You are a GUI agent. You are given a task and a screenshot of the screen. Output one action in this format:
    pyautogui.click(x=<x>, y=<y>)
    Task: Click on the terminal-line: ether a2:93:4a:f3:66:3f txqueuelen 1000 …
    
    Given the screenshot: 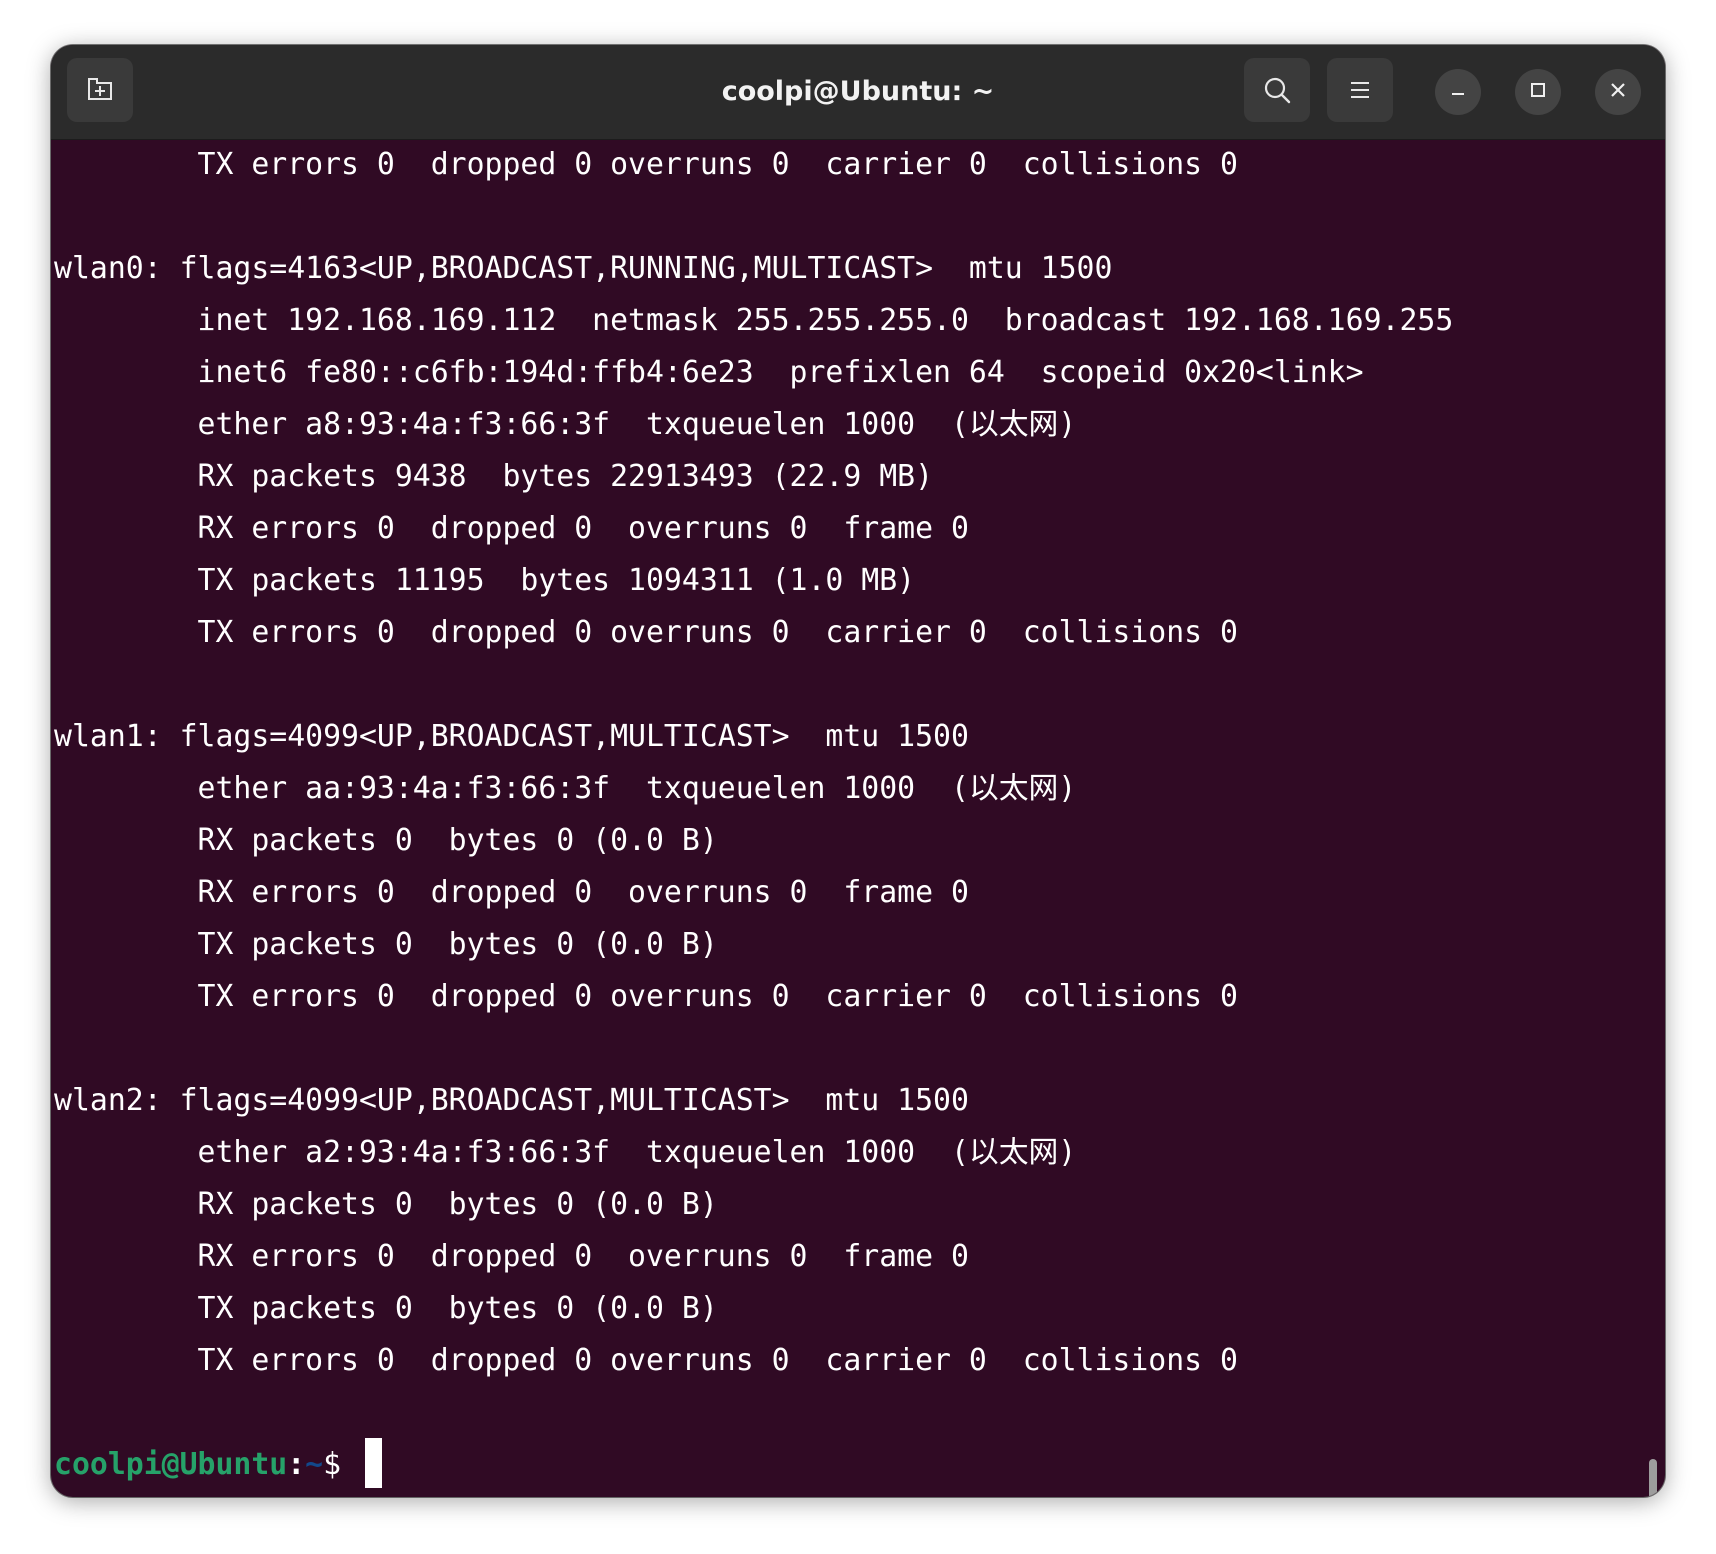 What is the action you would take?
    pyautogui.click(x=565, y=1152)
    